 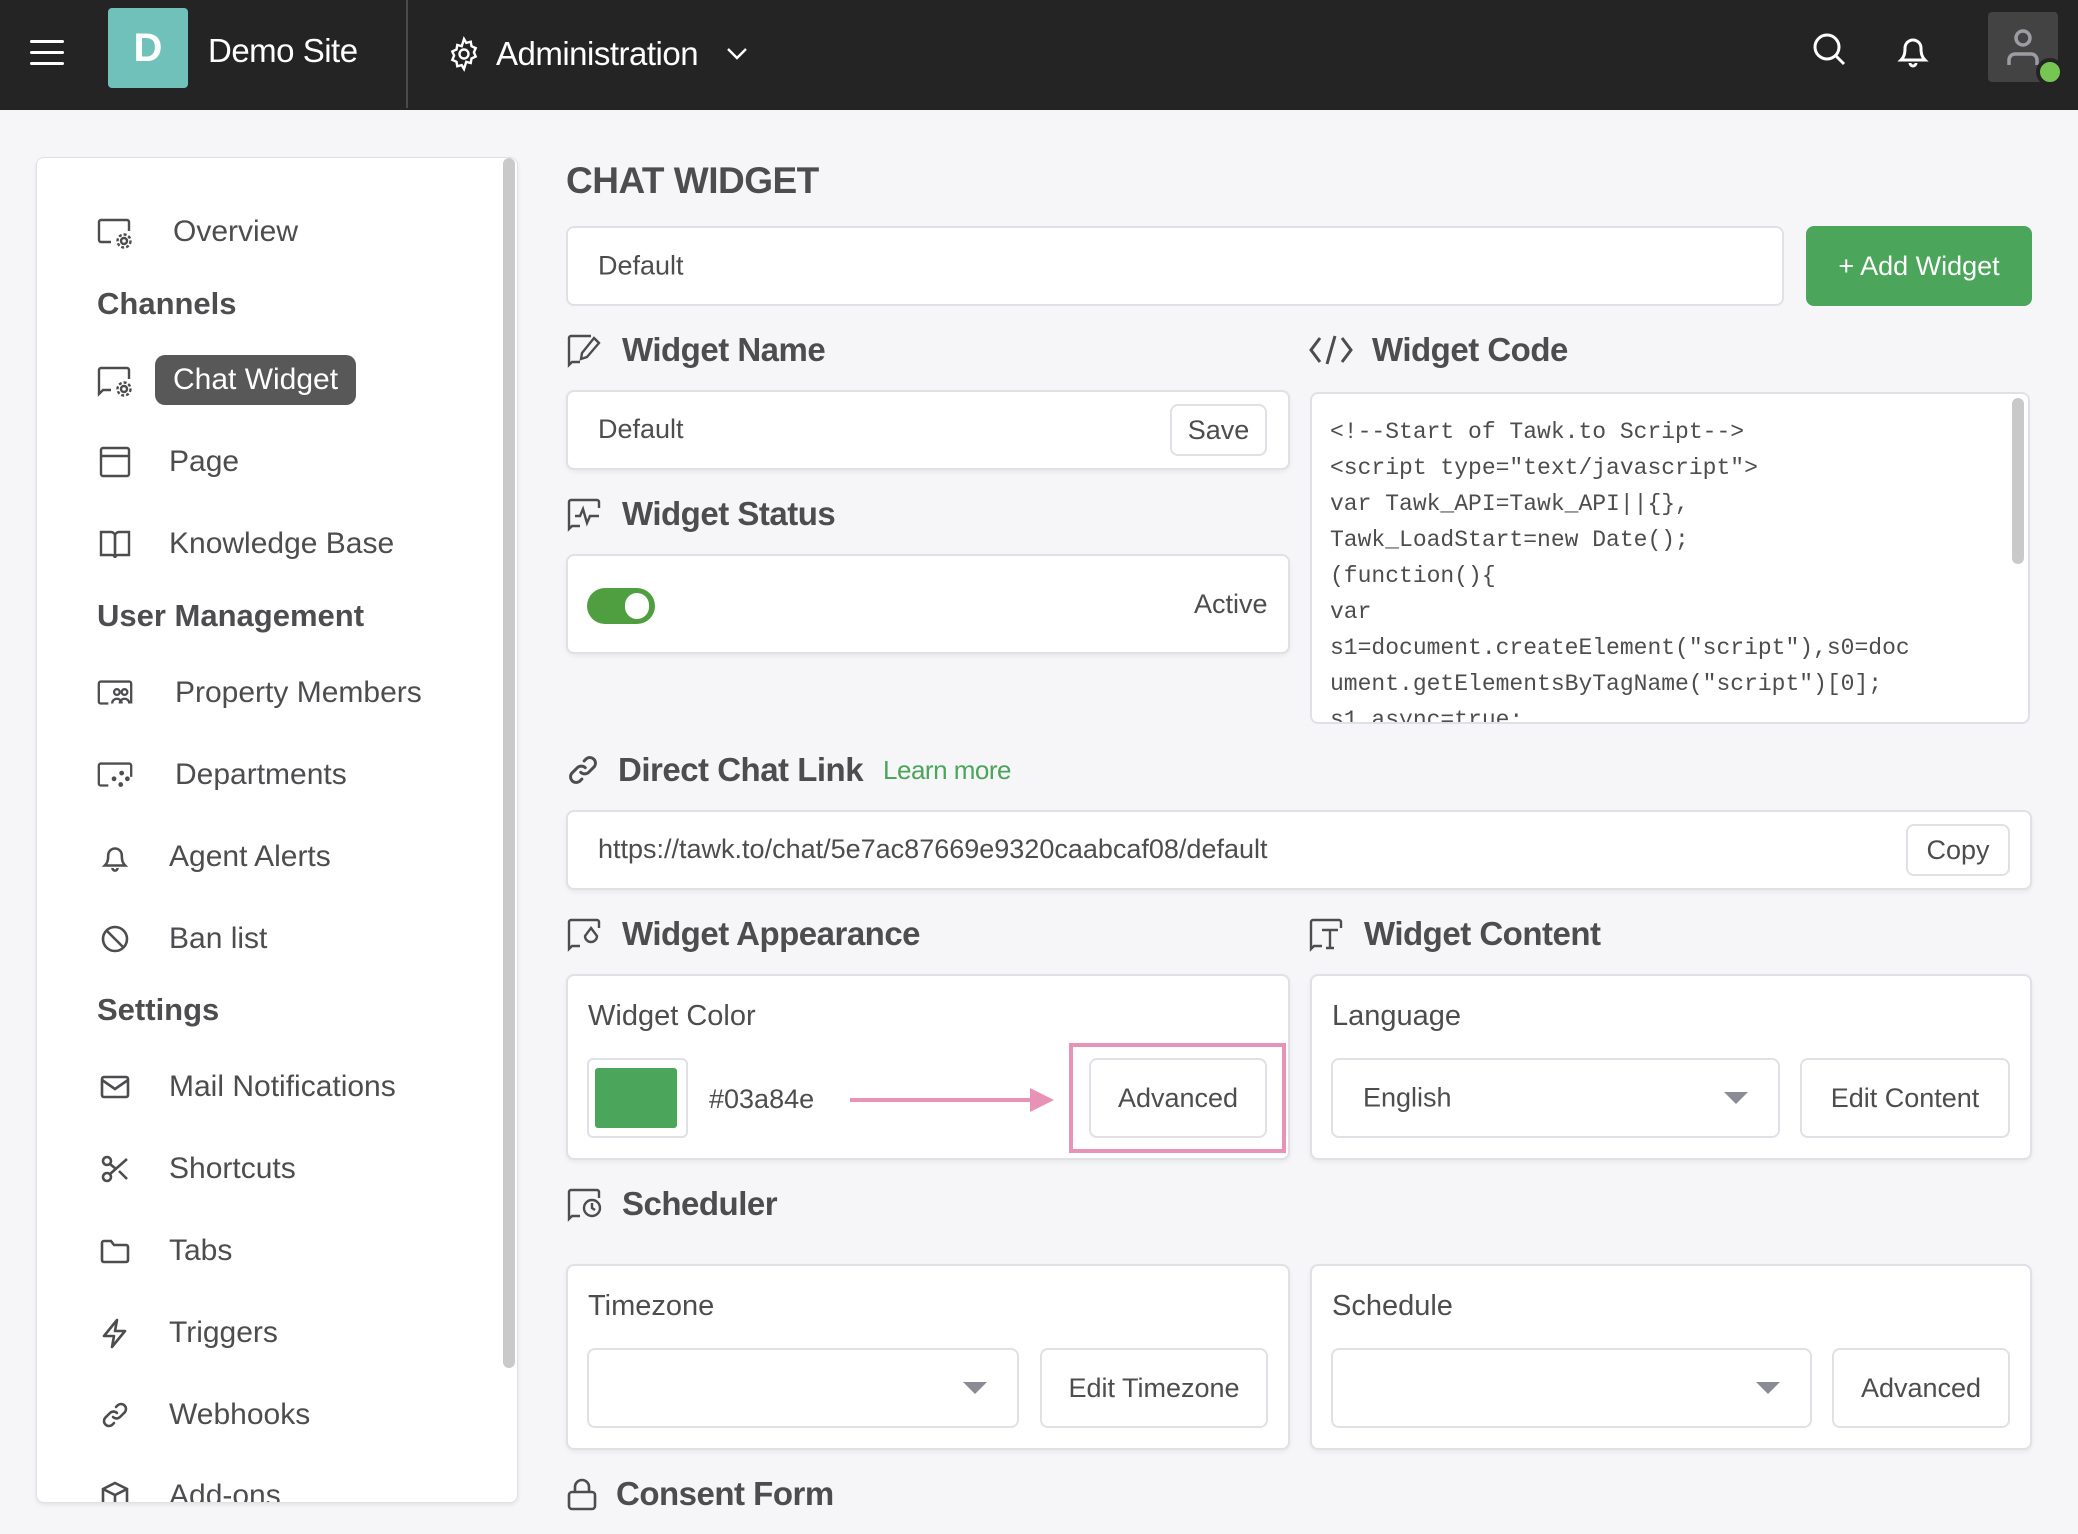 I want to click on members-icon, so click(x=115, y=693).